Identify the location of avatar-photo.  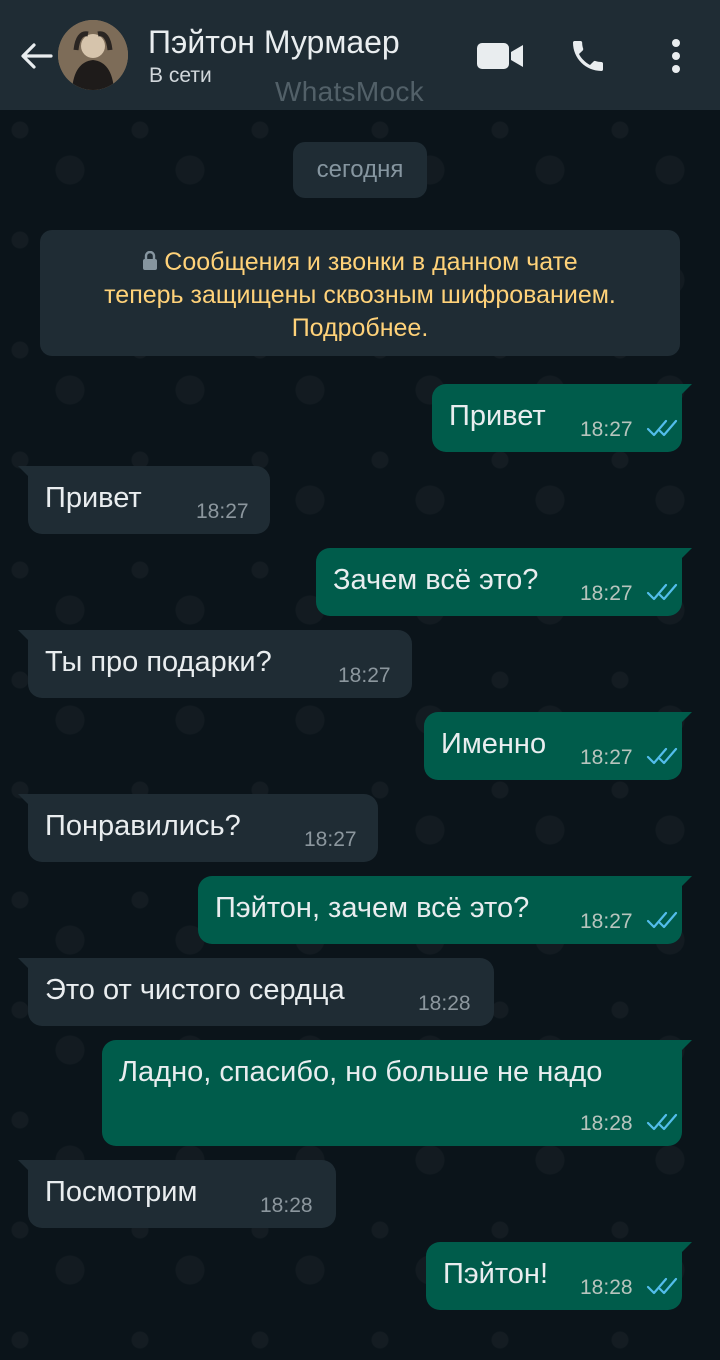
(93, 55).